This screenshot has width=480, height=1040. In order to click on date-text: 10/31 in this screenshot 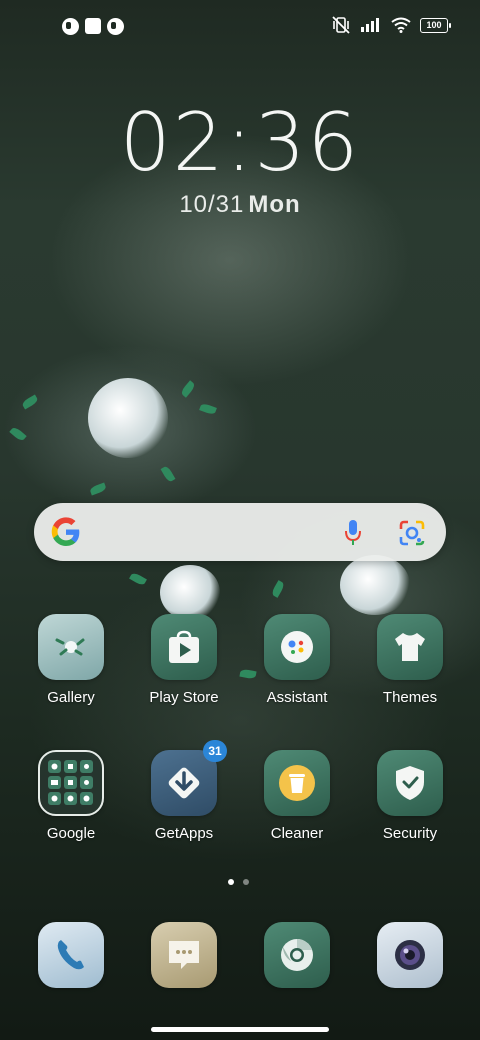, I will do `click(212, 204)`.